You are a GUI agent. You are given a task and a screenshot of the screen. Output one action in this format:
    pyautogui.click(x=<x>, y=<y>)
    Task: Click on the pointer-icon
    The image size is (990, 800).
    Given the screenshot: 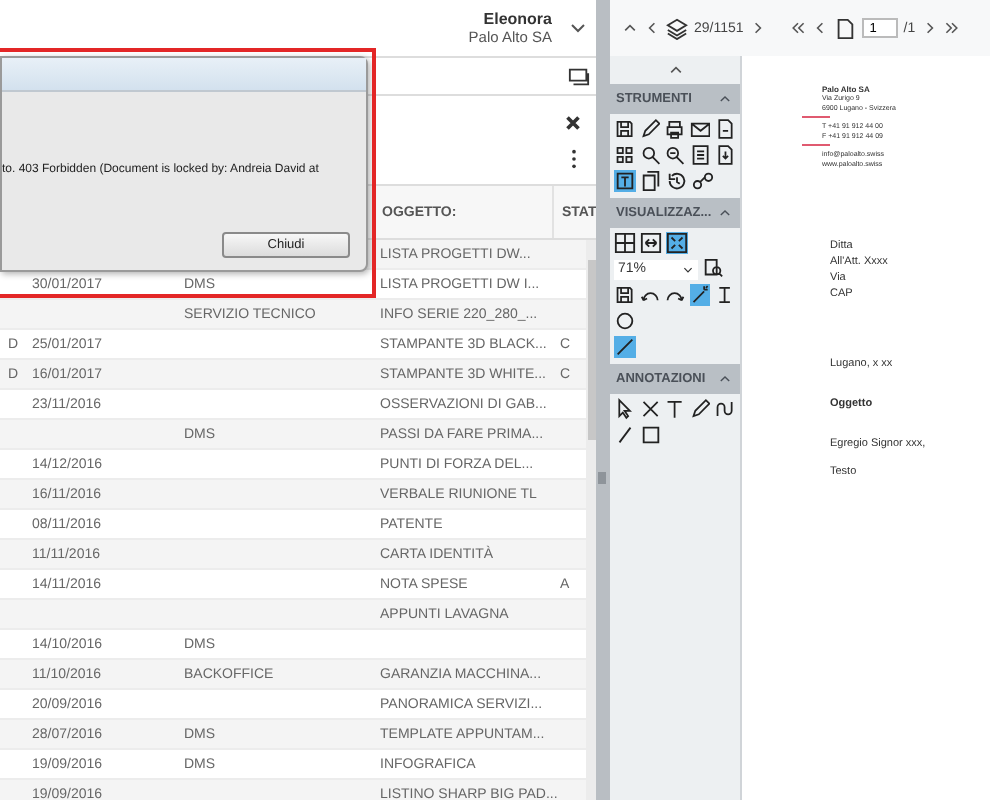 What is the action you would take?
    pyautogui.click(x=625, y=409)
    